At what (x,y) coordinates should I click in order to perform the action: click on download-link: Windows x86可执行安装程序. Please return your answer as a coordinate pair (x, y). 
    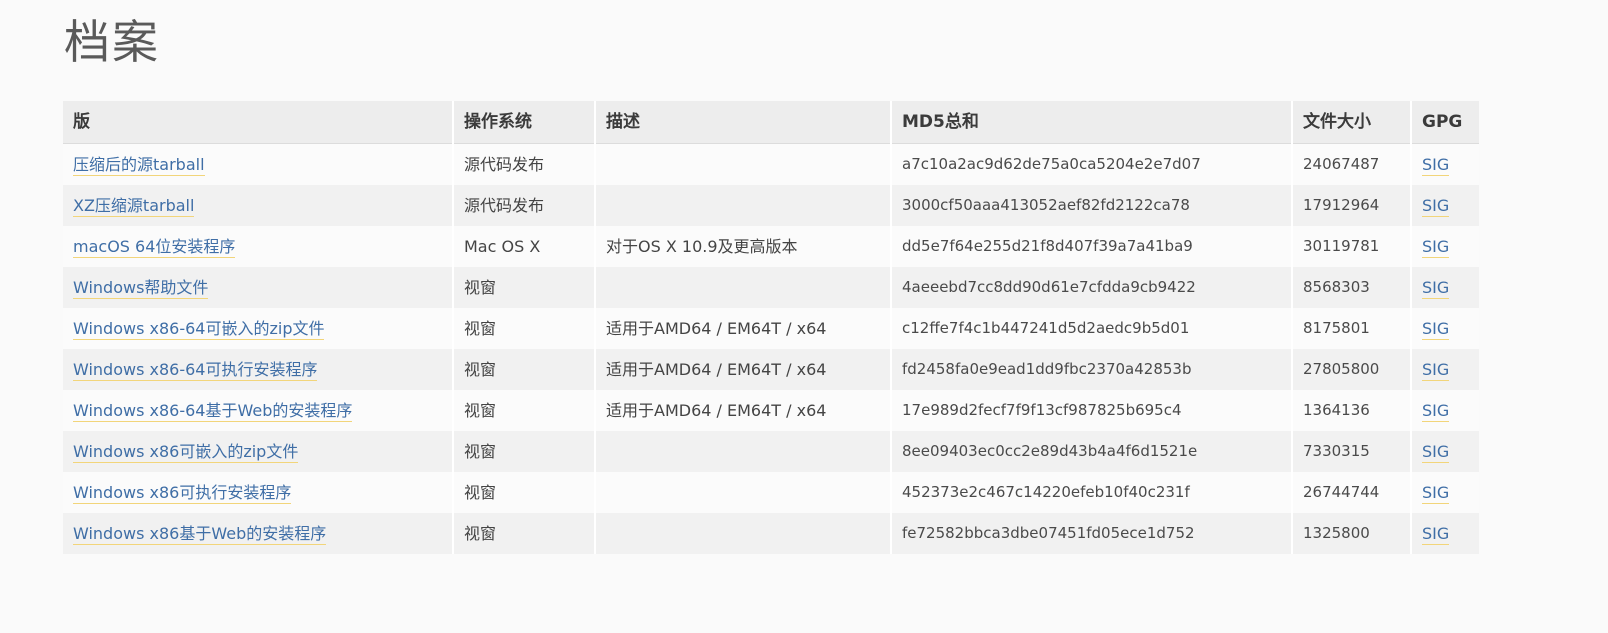
    Looking at the image, I should click on (182, 493).